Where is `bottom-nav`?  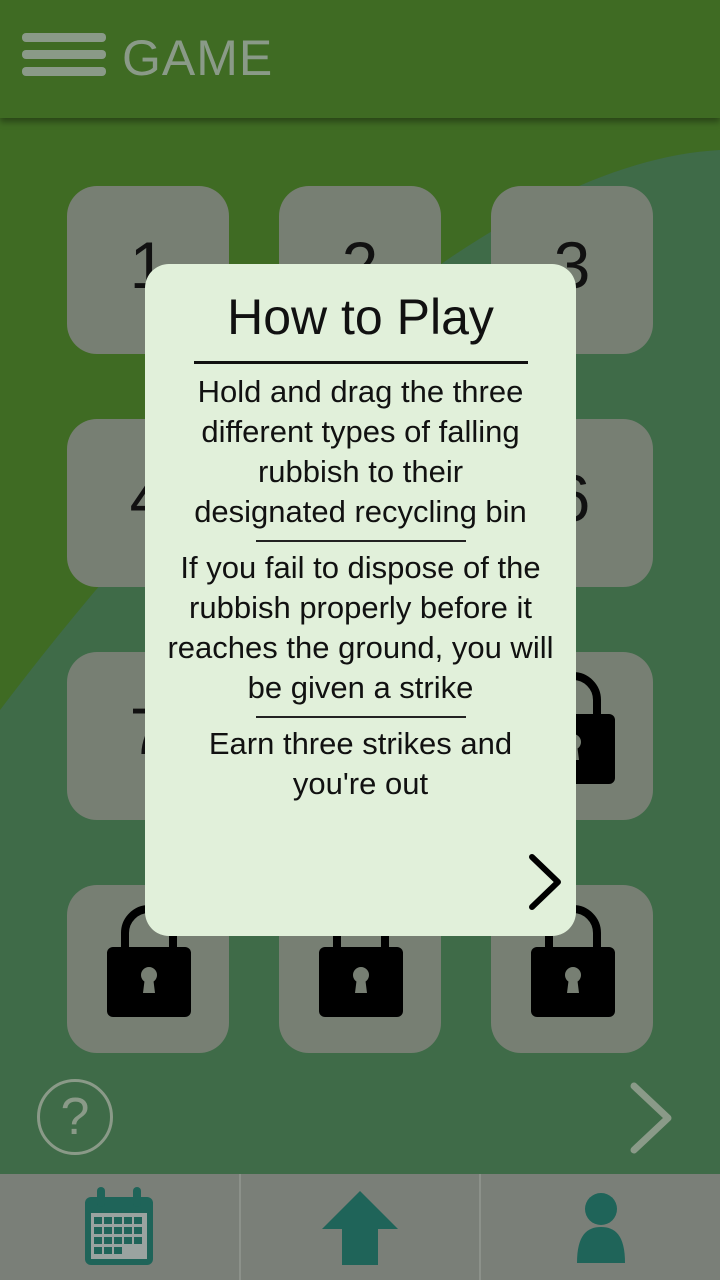
bottom-nav is located at coordinates (360, 1227).